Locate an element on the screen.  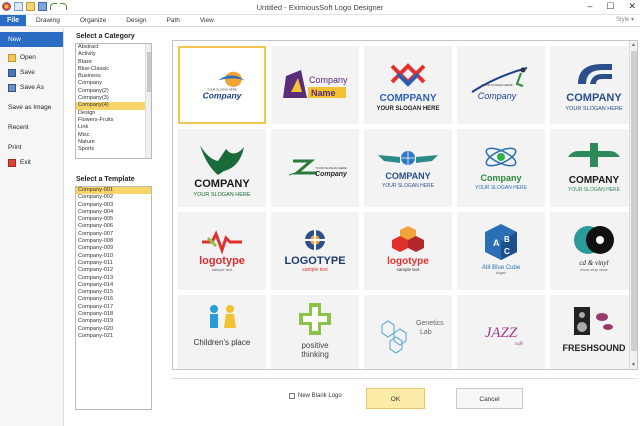
template-item: Company-014 is located at coordinates (113, 285).